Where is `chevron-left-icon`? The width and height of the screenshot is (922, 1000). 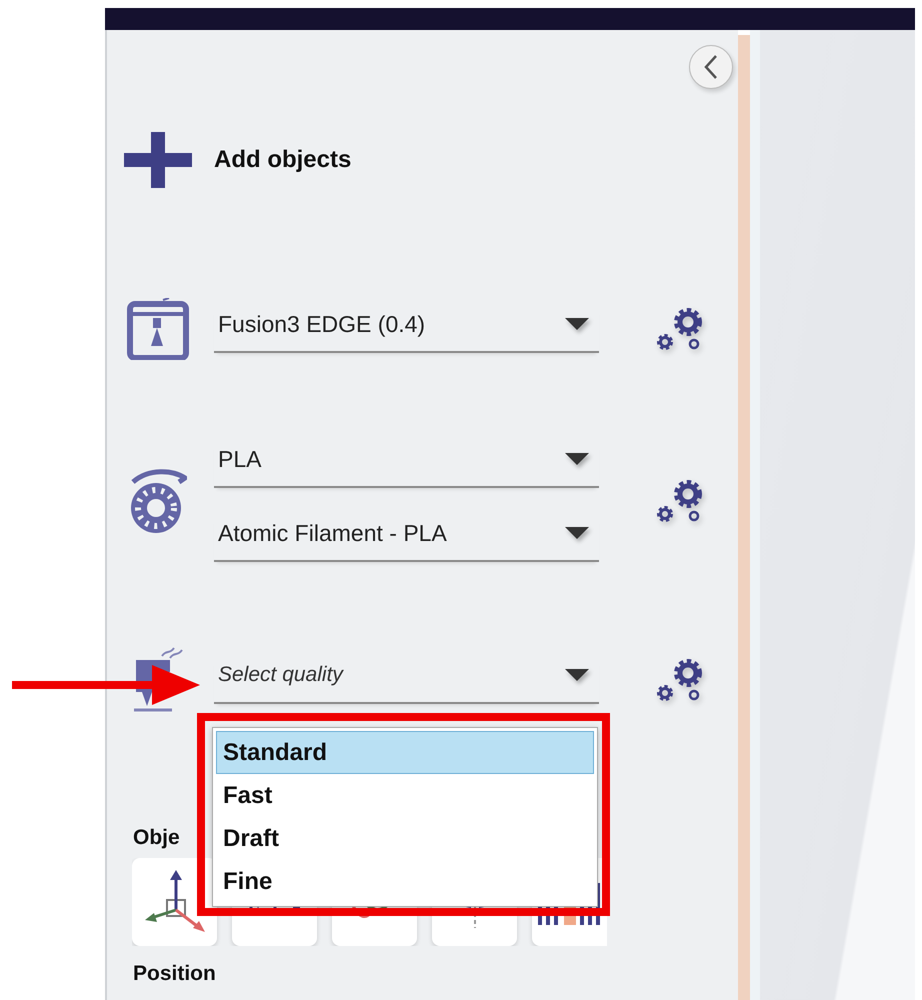 chevron-left-icon is located at coordinates (711, 67).